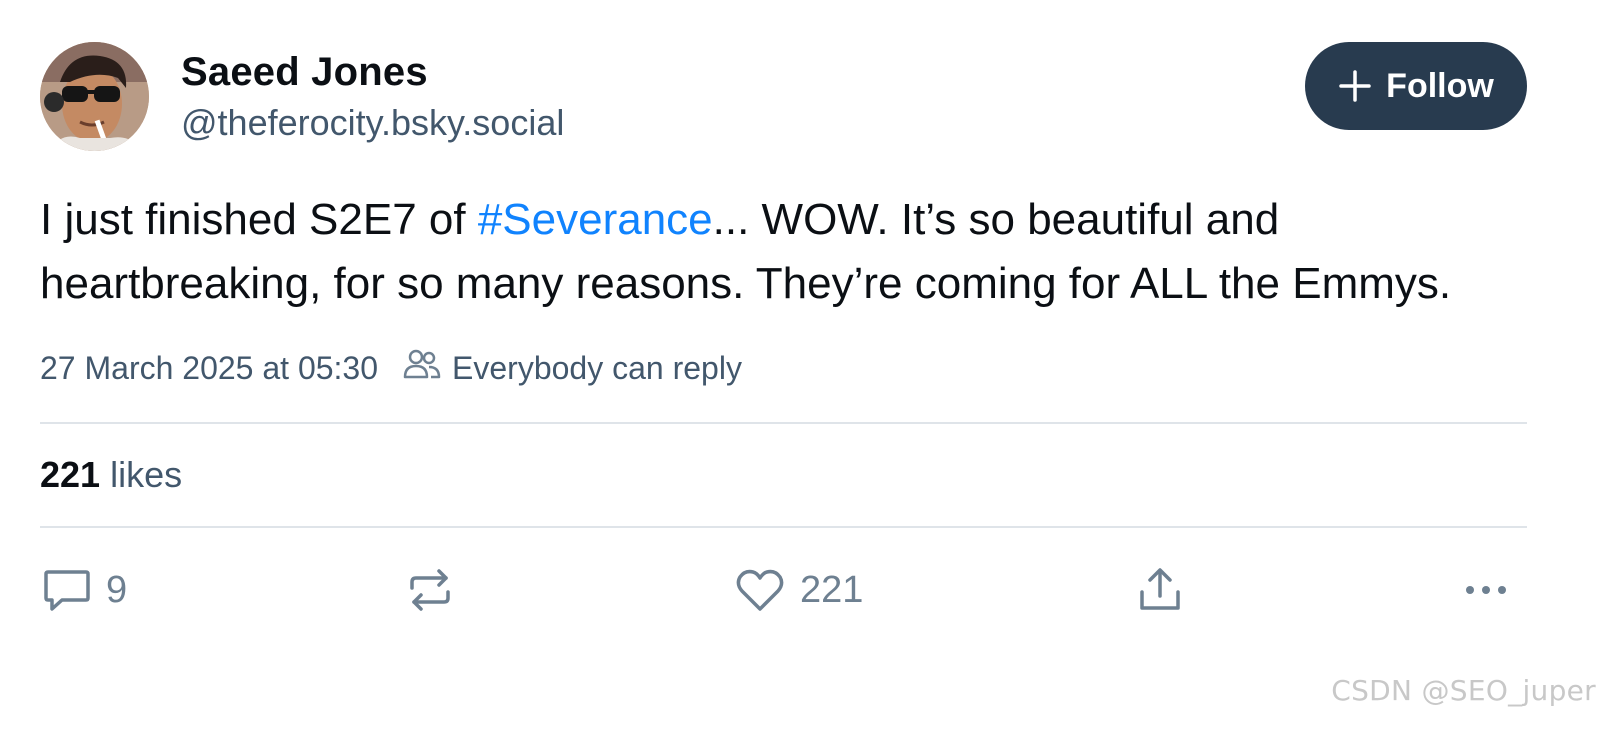 The height and width of the screenshot is (729, 1600). I want to click on comment-icon, so click(67, 590).